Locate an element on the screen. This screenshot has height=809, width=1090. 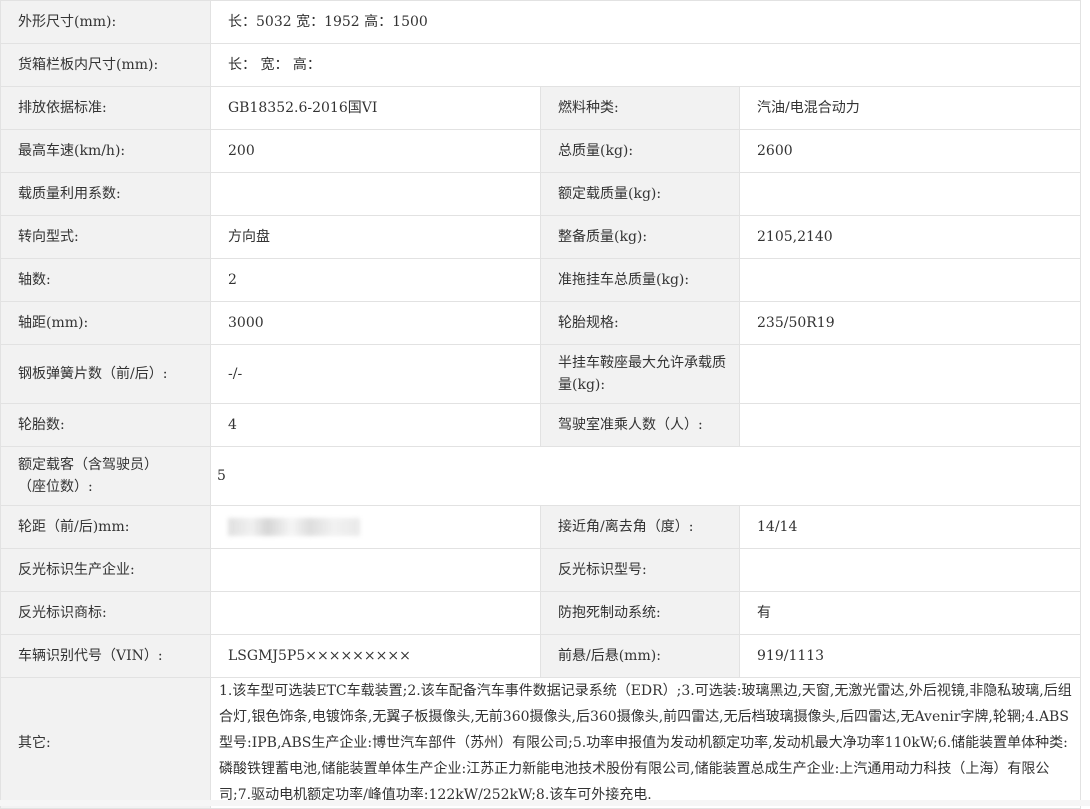
spec-label: 燃料种类: is located at coordinates (640, 108).